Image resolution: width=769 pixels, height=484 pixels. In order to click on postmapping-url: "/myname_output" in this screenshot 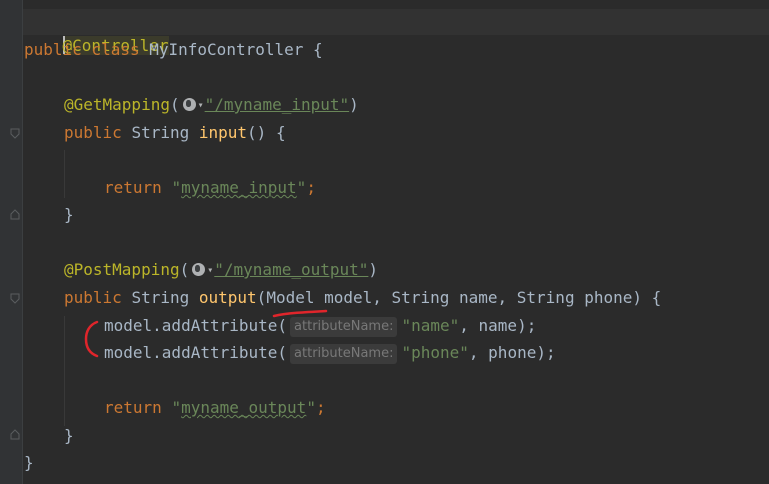, I will do `click(291, 269)`.